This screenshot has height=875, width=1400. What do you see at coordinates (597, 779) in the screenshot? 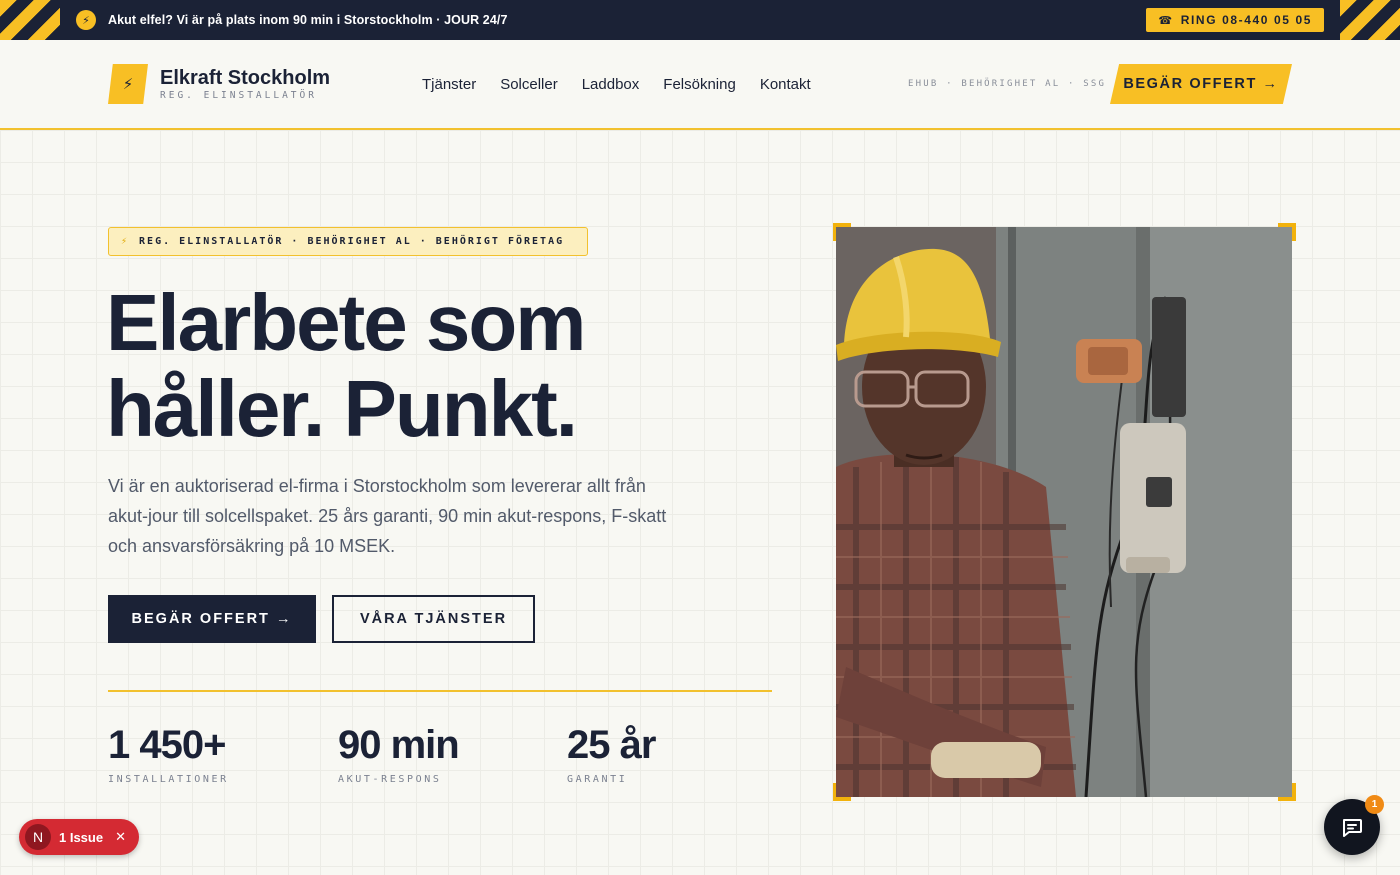
I see `stat-label: GARANTI` at bounding box center [597, 779].